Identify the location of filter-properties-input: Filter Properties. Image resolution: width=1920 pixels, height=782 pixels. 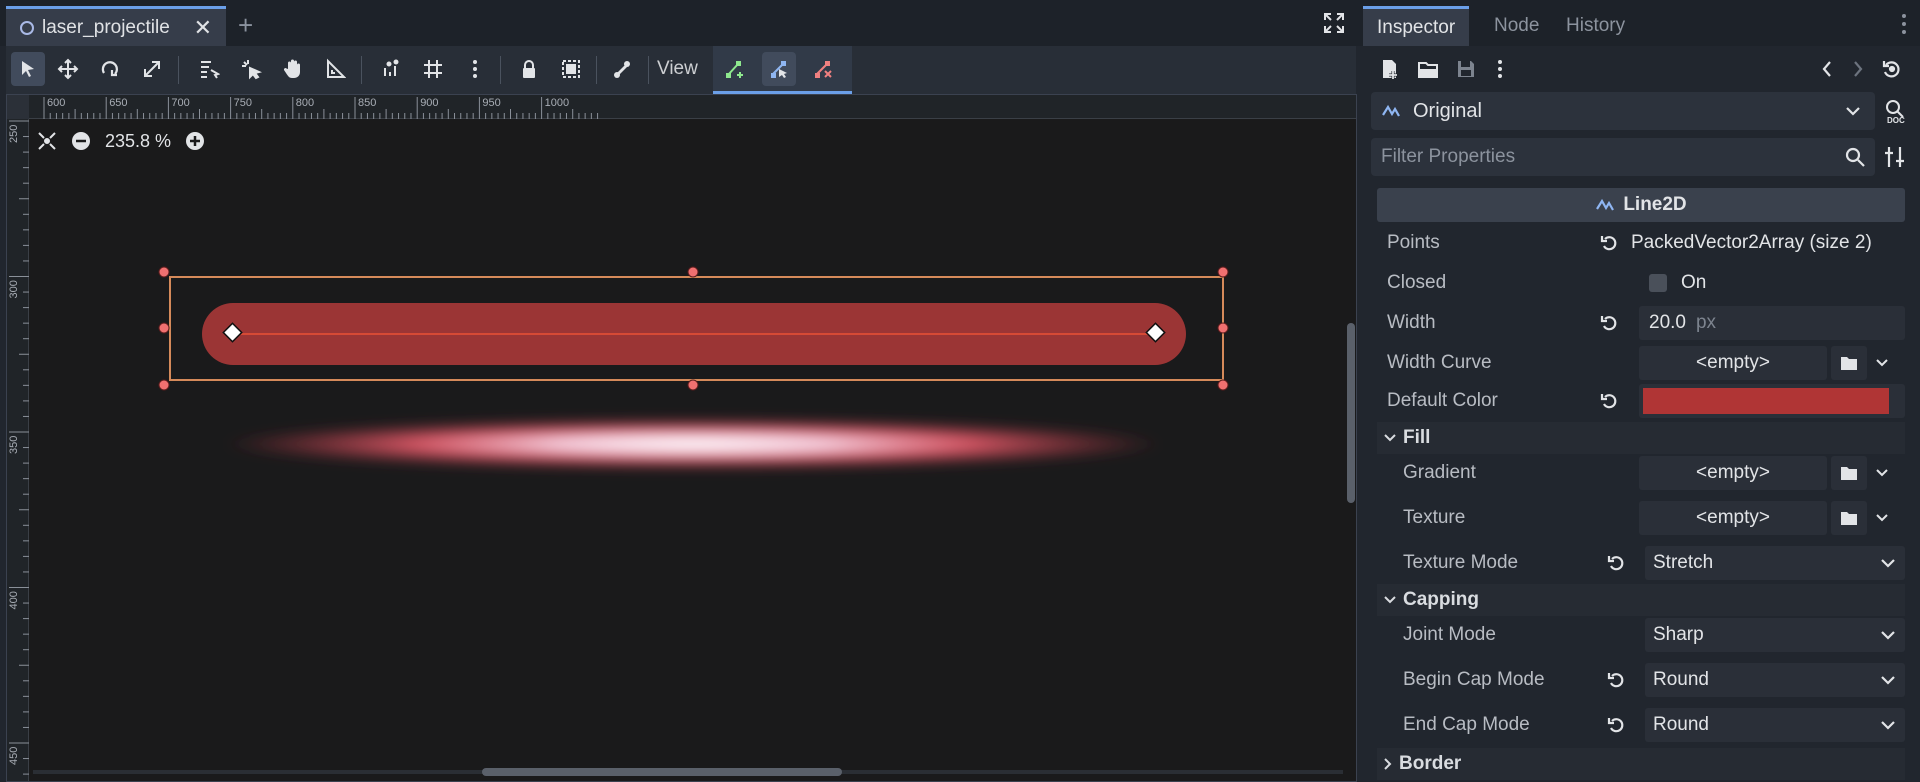
(1623, 157).